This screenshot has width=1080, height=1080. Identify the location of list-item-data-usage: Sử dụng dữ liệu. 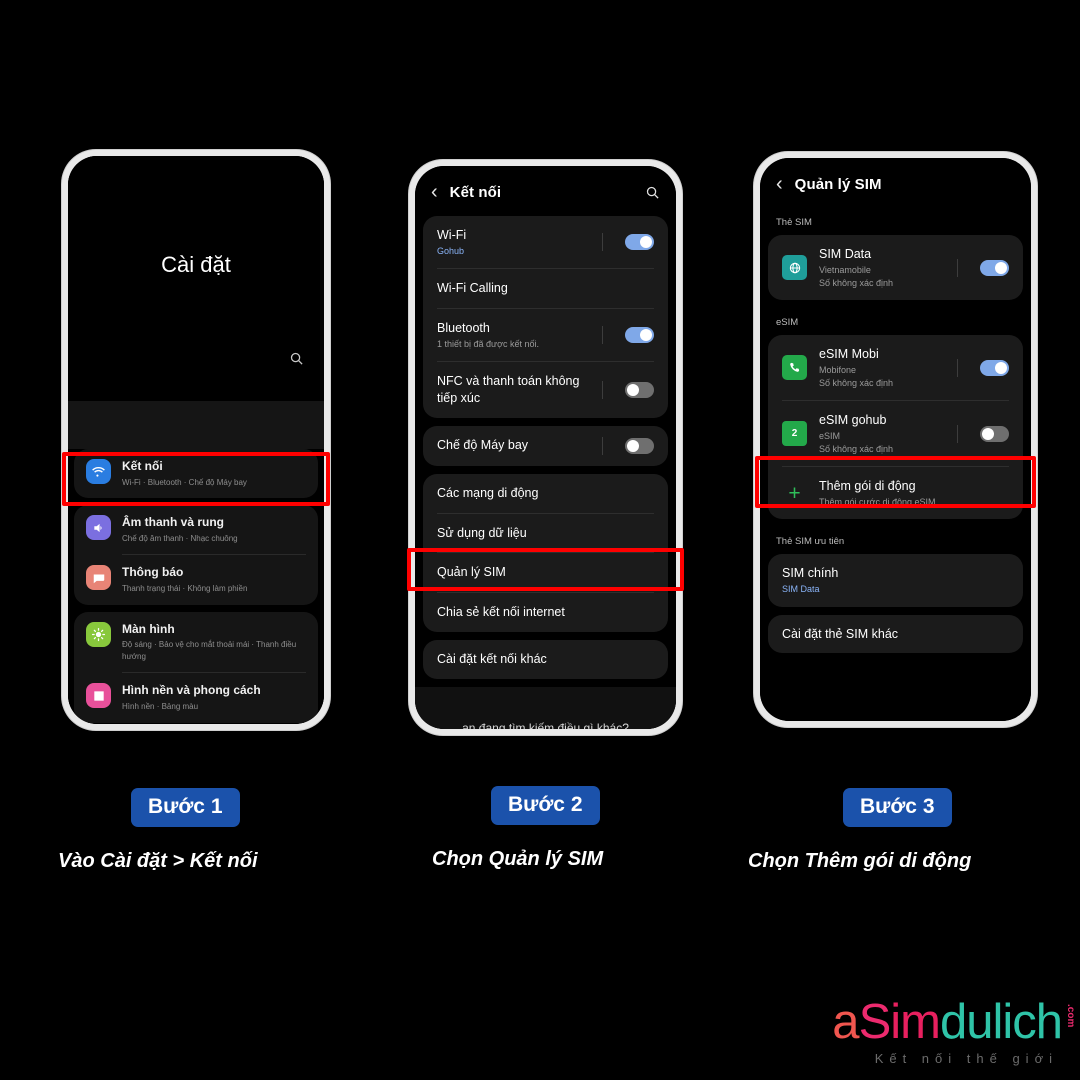
(545, 533).